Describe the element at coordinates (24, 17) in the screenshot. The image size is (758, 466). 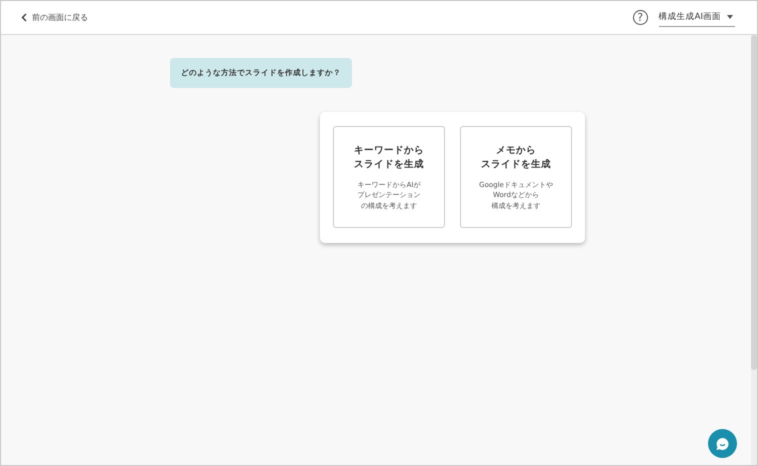
I see `chevron-left-icon` at that location.